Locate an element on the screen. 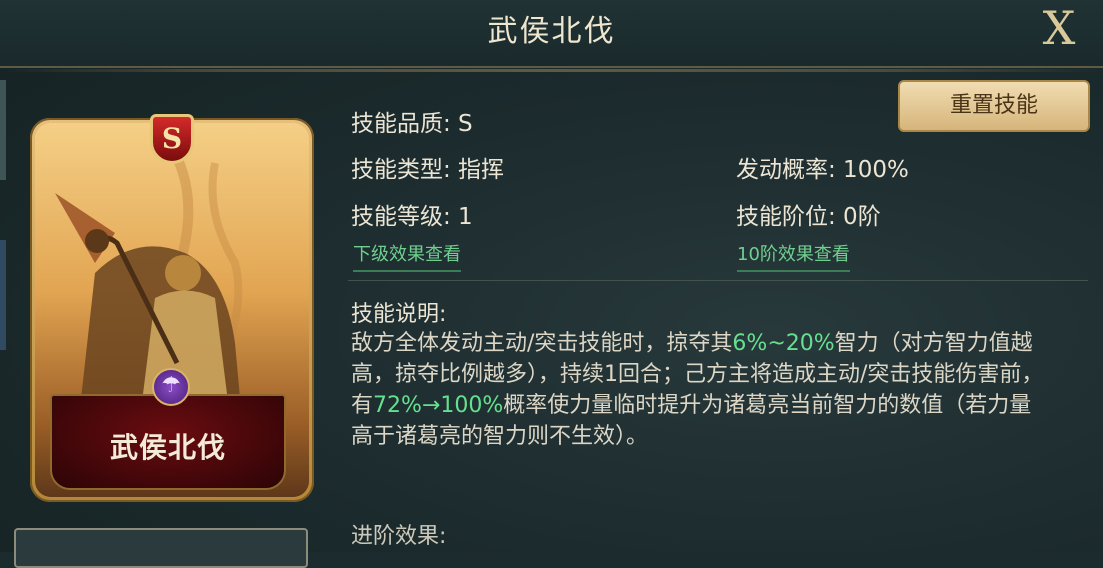 This screenshot has width=1103, height=568. skill-level: 技能等级: 1 is located at coordinates (412, 217).